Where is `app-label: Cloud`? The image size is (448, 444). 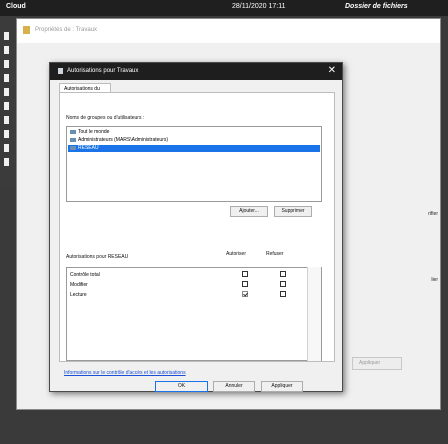
app-label: Cloud is located at coordinates (16, 6).